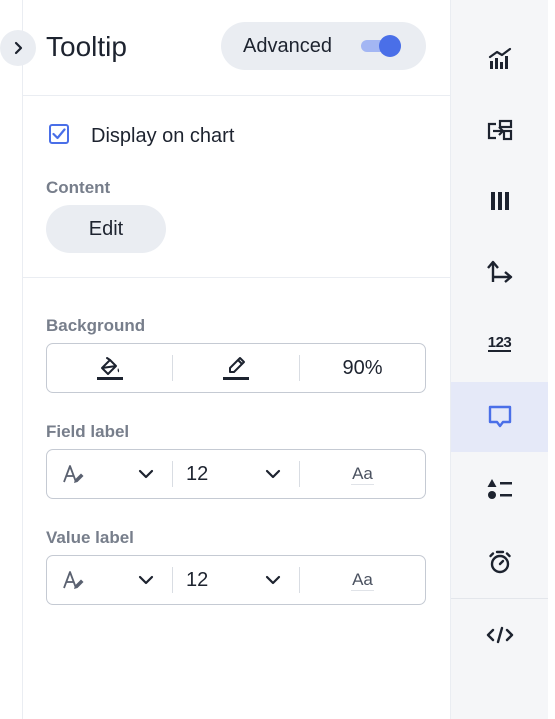 The width and height of the screenshot is (555, 719). Describe the element at coordinates (390, 46) in the screenshot. I see `switch-knob` at that location.